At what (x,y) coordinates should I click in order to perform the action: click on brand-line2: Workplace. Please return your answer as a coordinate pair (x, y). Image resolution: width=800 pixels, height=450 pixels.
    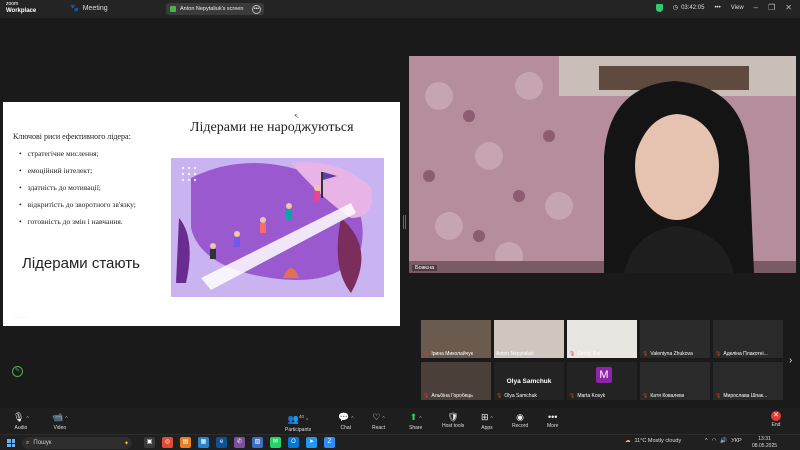
    Looking at the image, I should click on (21, 11).